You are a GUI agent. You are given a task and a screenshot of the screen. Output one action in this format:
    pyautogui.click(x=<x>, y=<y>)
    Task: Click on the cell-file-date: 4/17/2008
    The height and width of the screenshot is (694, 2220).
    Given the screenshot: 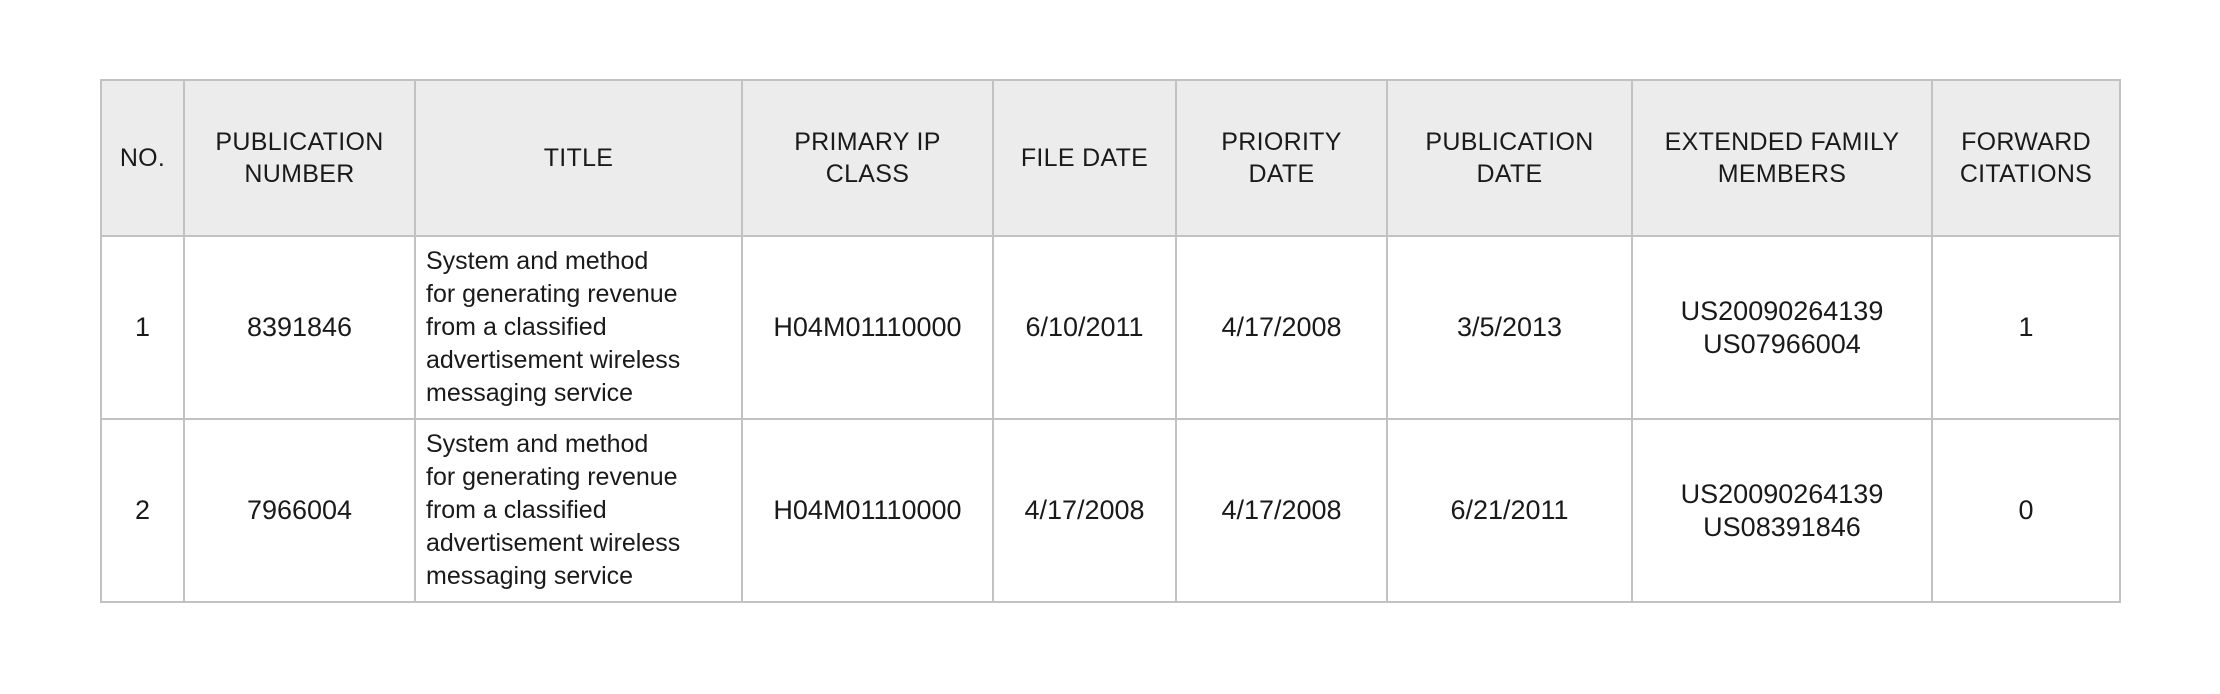 What is the action you would take?
    pyautogui.click(x=1084, y=510)
    